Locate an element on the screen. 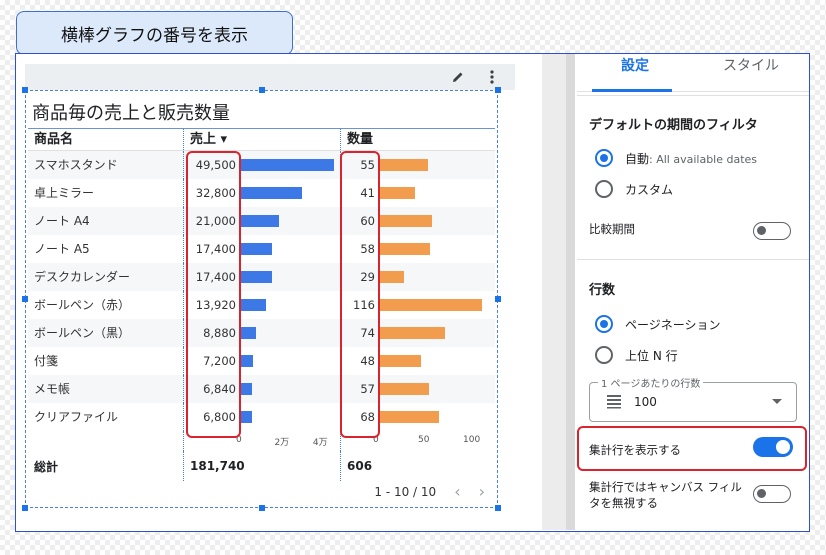 The width and height of the screenshot is (826, 555). highlight-sales-numbers is located at coordinates (213, 294).